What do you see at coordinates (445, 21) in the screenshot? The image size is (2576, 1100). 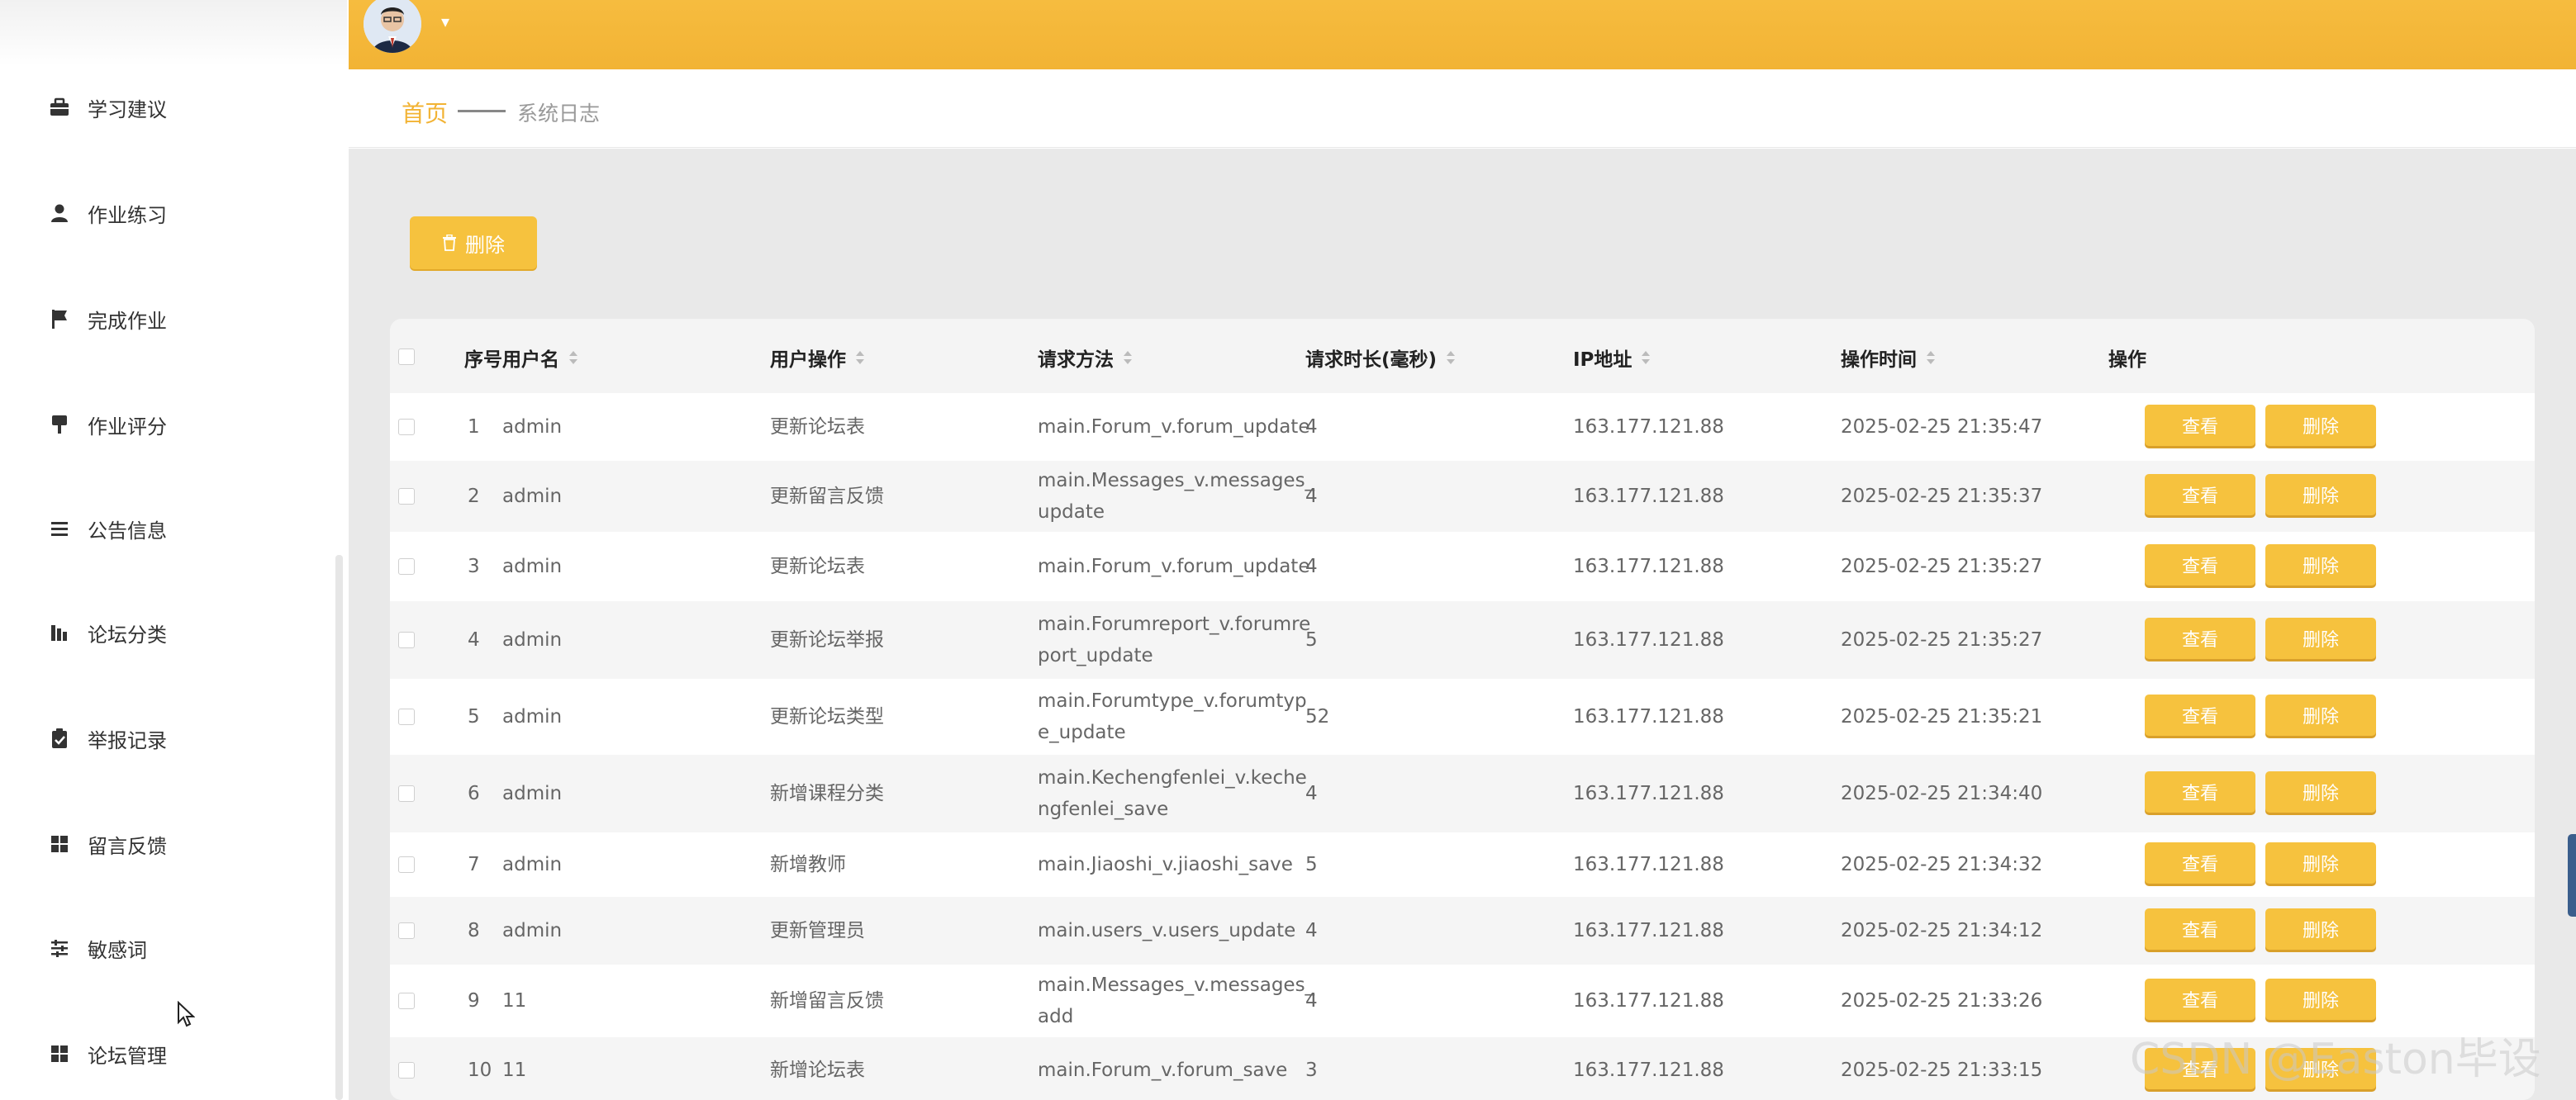 I see `chevron-down-icon: ▾` at bounding box center [445, 21].